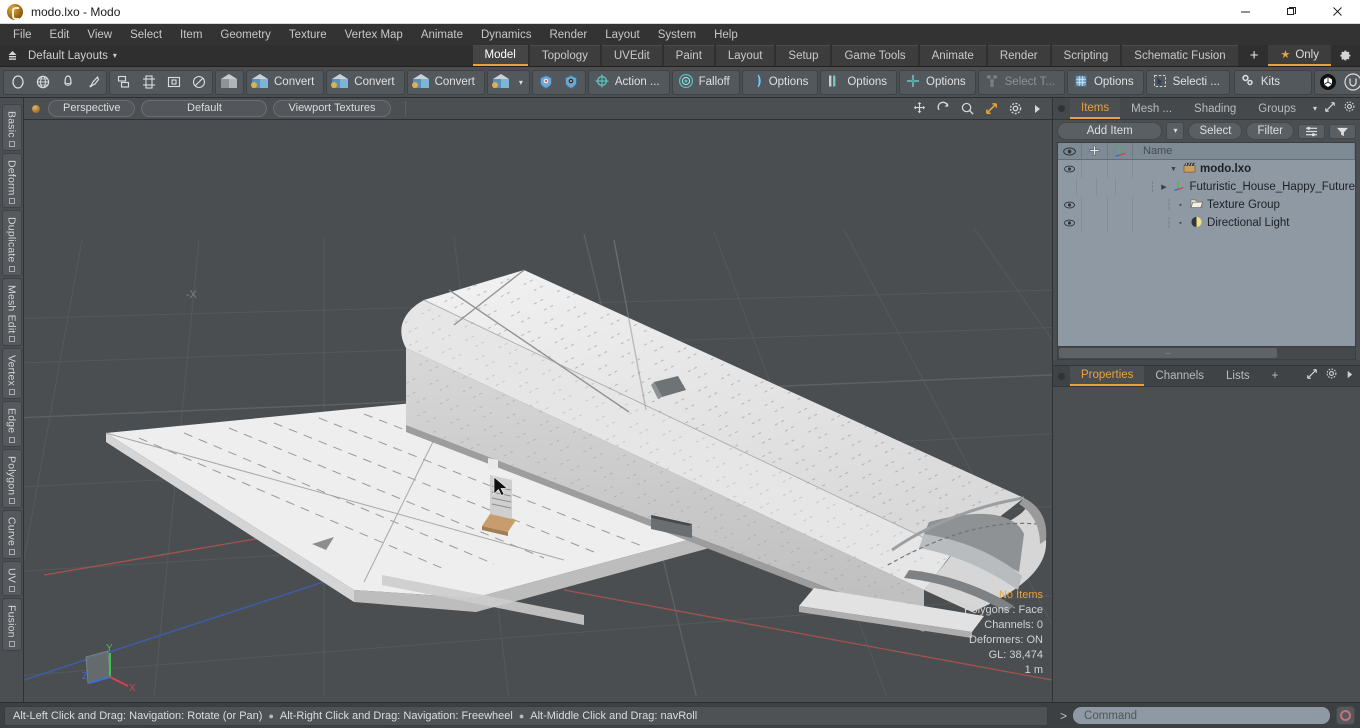  What do you see at coordinates (11, 424) in the screenshot?
I see `vtab-edge: Edge` at bounding box center [11, 424].